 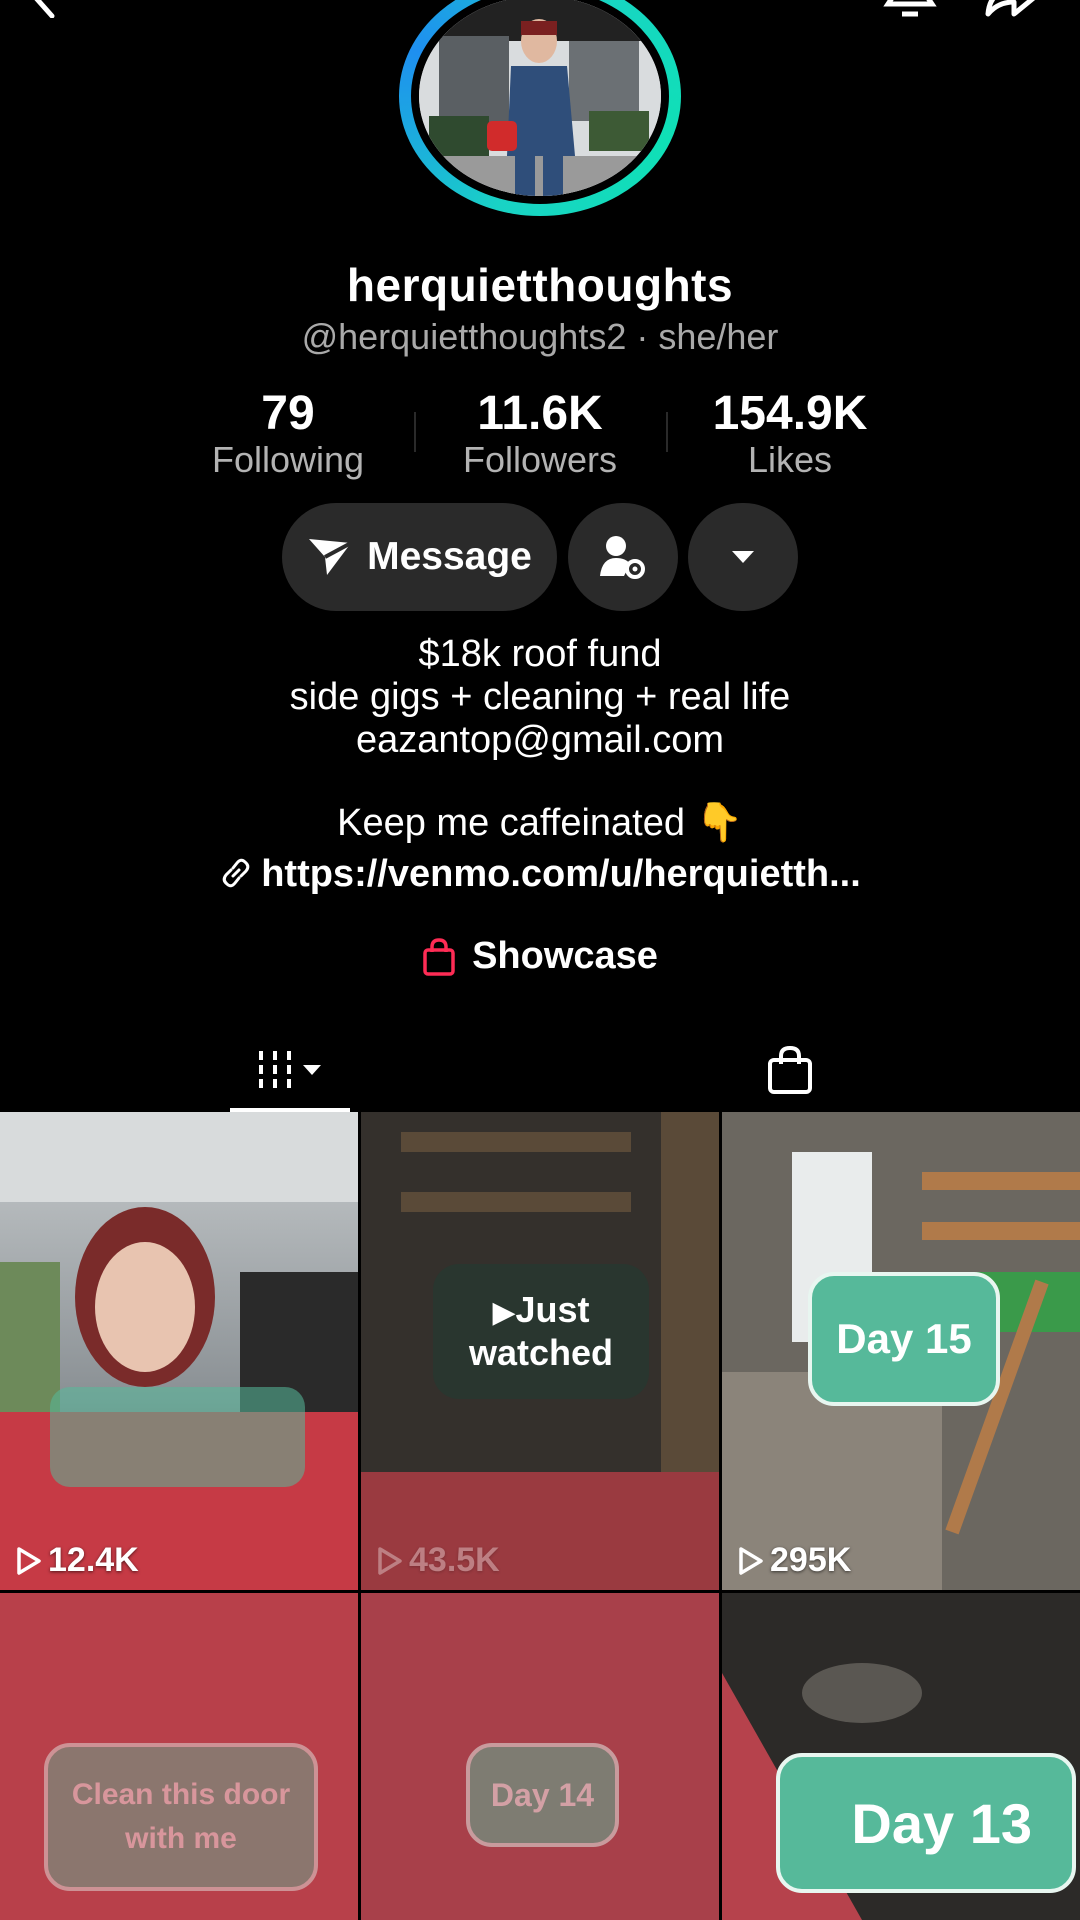 What do you see at coordinates (540, 98) in the screenshot?
I see `avatar-photo` at bounding box center [540, 98].